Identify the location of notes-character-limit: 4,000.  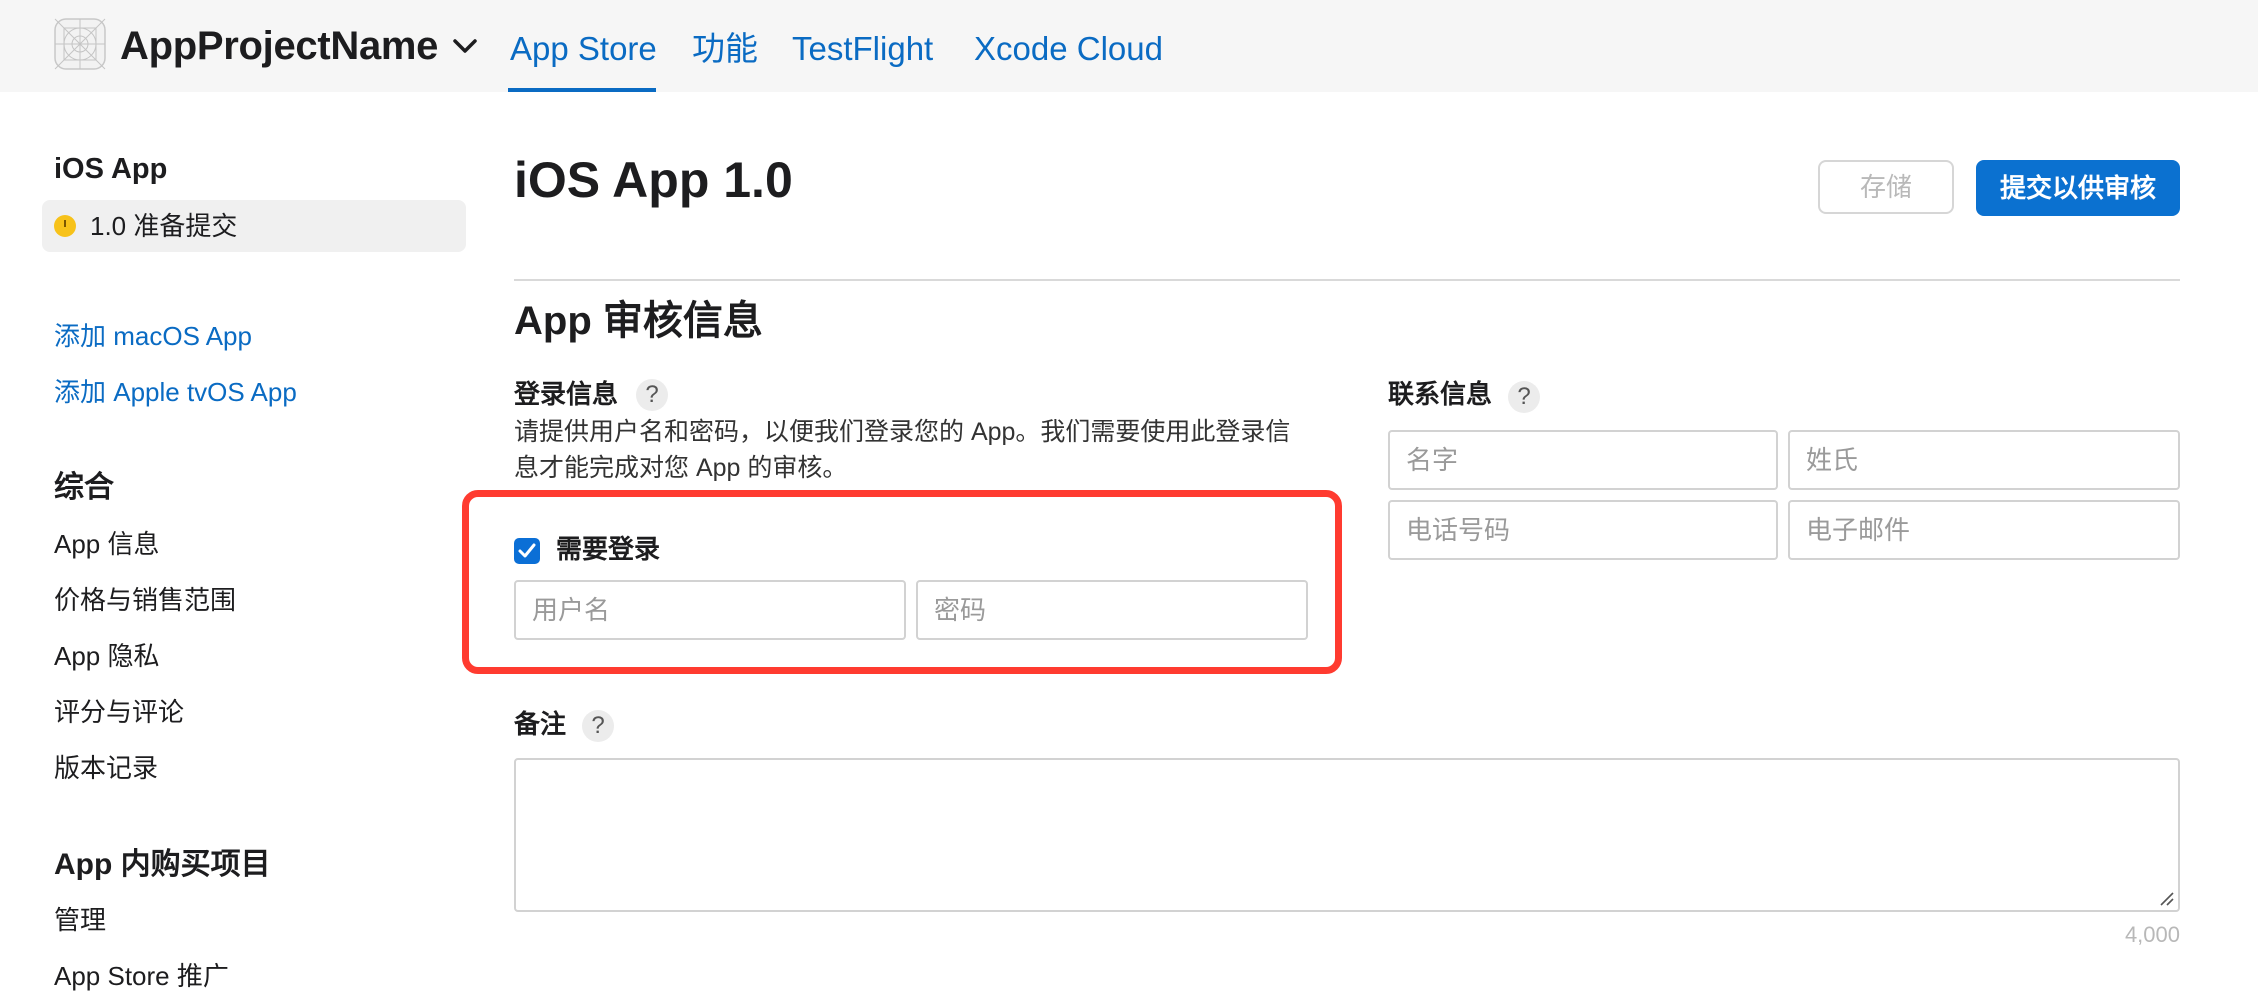
(2152, 934).